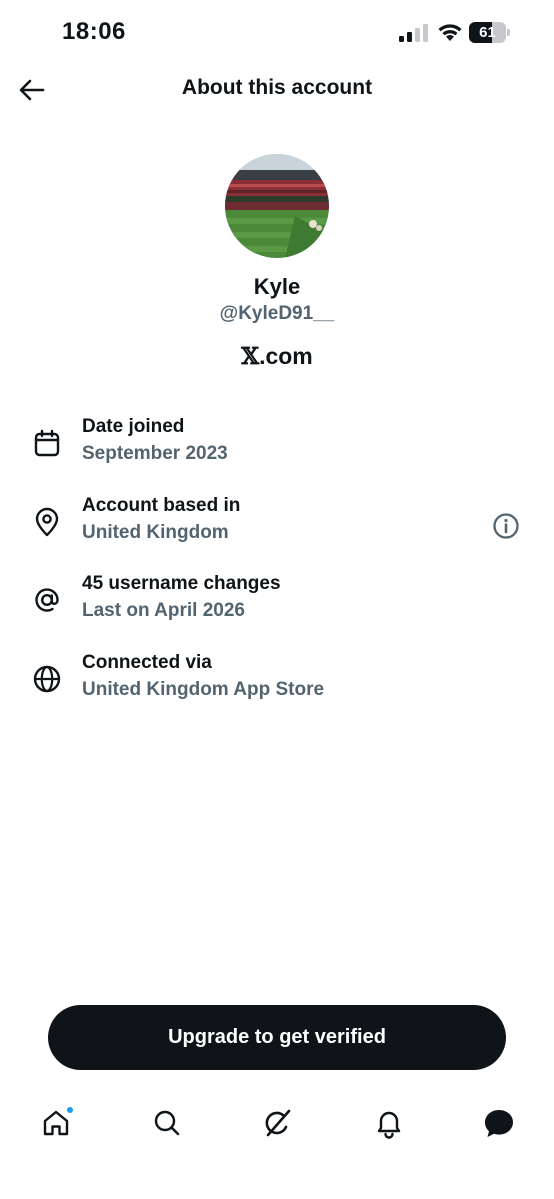  Describe the element at coordinates (163, 610) in the screenshot. I see `detail-value: Last on April 2026` at that location.